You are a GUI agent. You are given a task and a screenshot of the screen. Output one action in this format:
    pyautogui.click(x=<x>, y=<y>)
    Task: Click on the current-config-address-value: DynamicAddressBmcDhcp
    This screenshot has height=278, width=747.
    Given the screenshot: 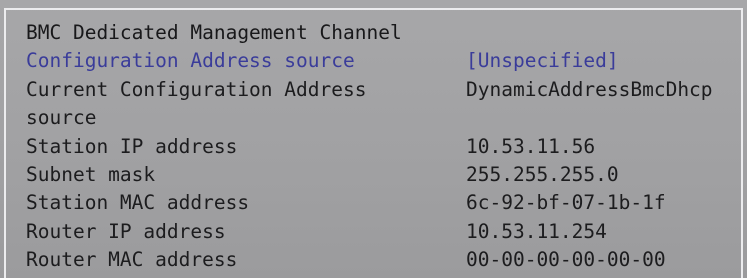 What is the action you would take?
    pyautogui.click(x=589, y=89)
    